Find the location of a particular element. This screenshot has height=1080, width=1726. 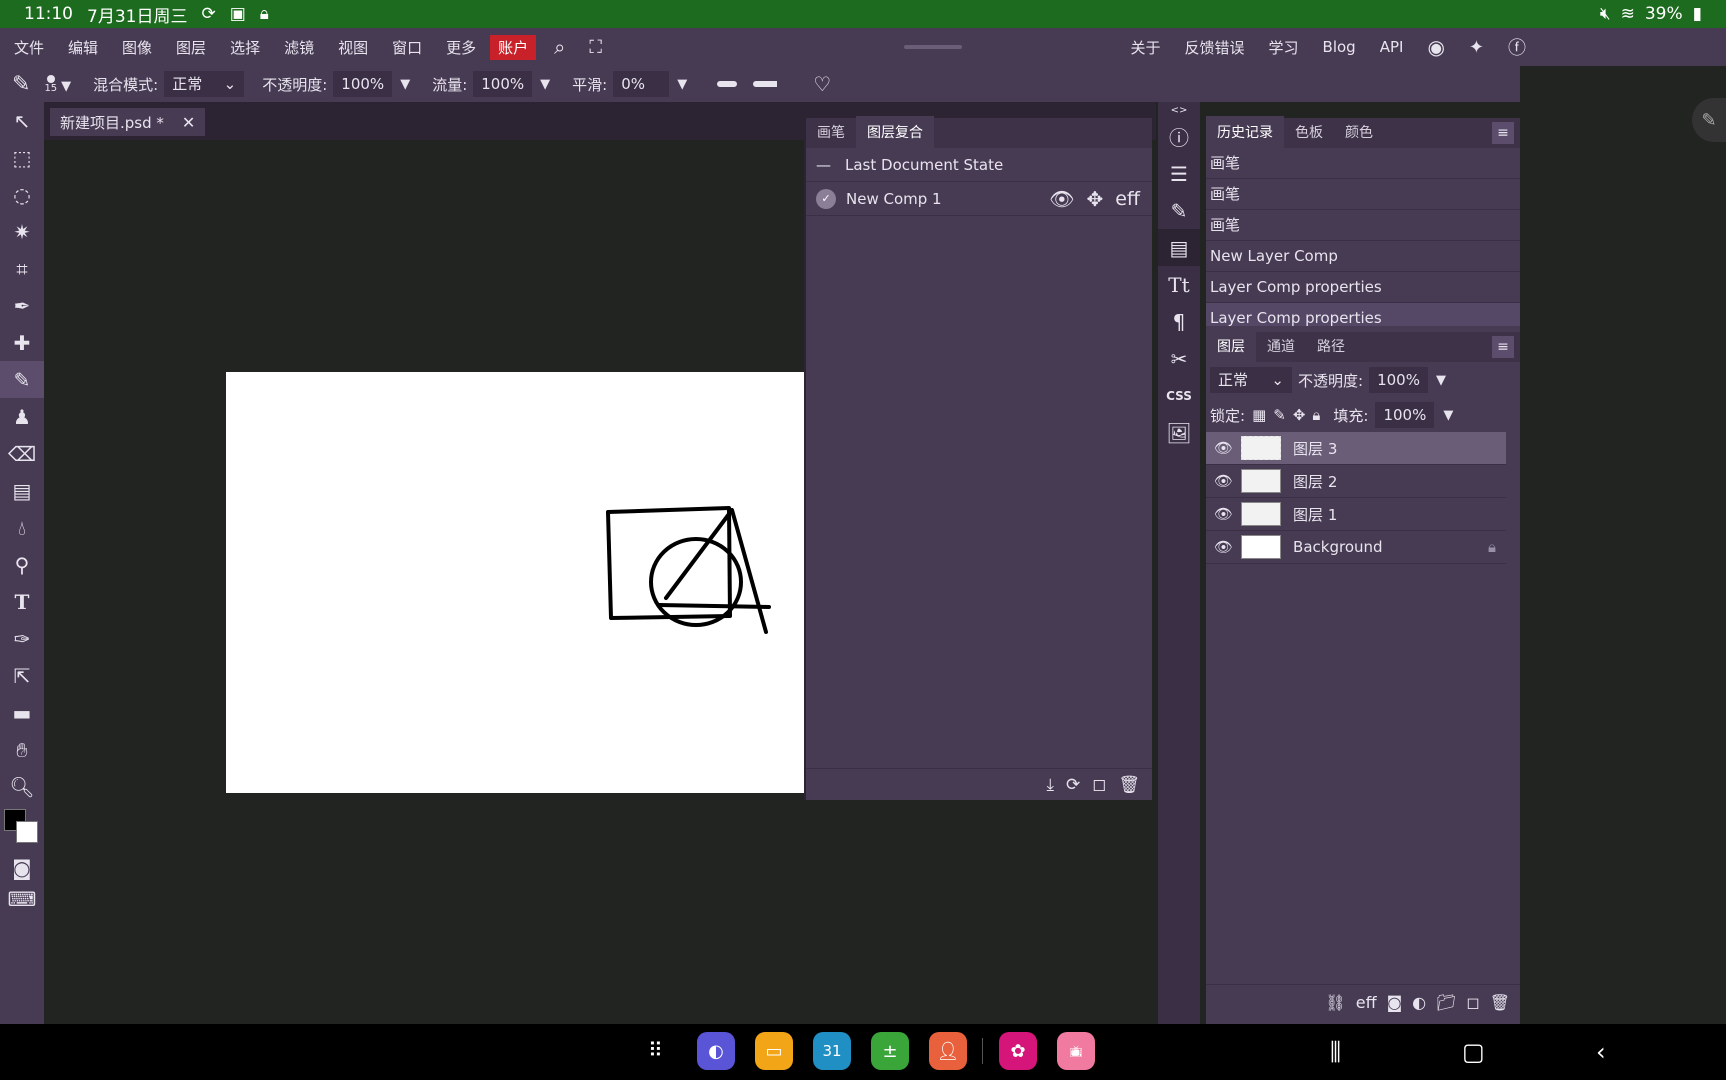

menu-blog: Blog is located at coordinates (1339, 47).